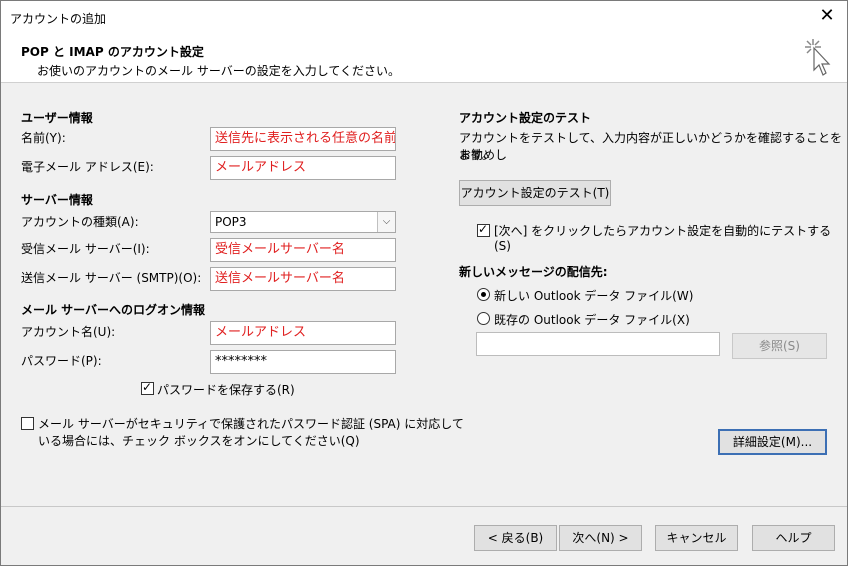 The image size is (848, 566). Describe the element at coordinates (502, 246) in the screenshot. I see `auto-test-label-line2: (S)` at that location.